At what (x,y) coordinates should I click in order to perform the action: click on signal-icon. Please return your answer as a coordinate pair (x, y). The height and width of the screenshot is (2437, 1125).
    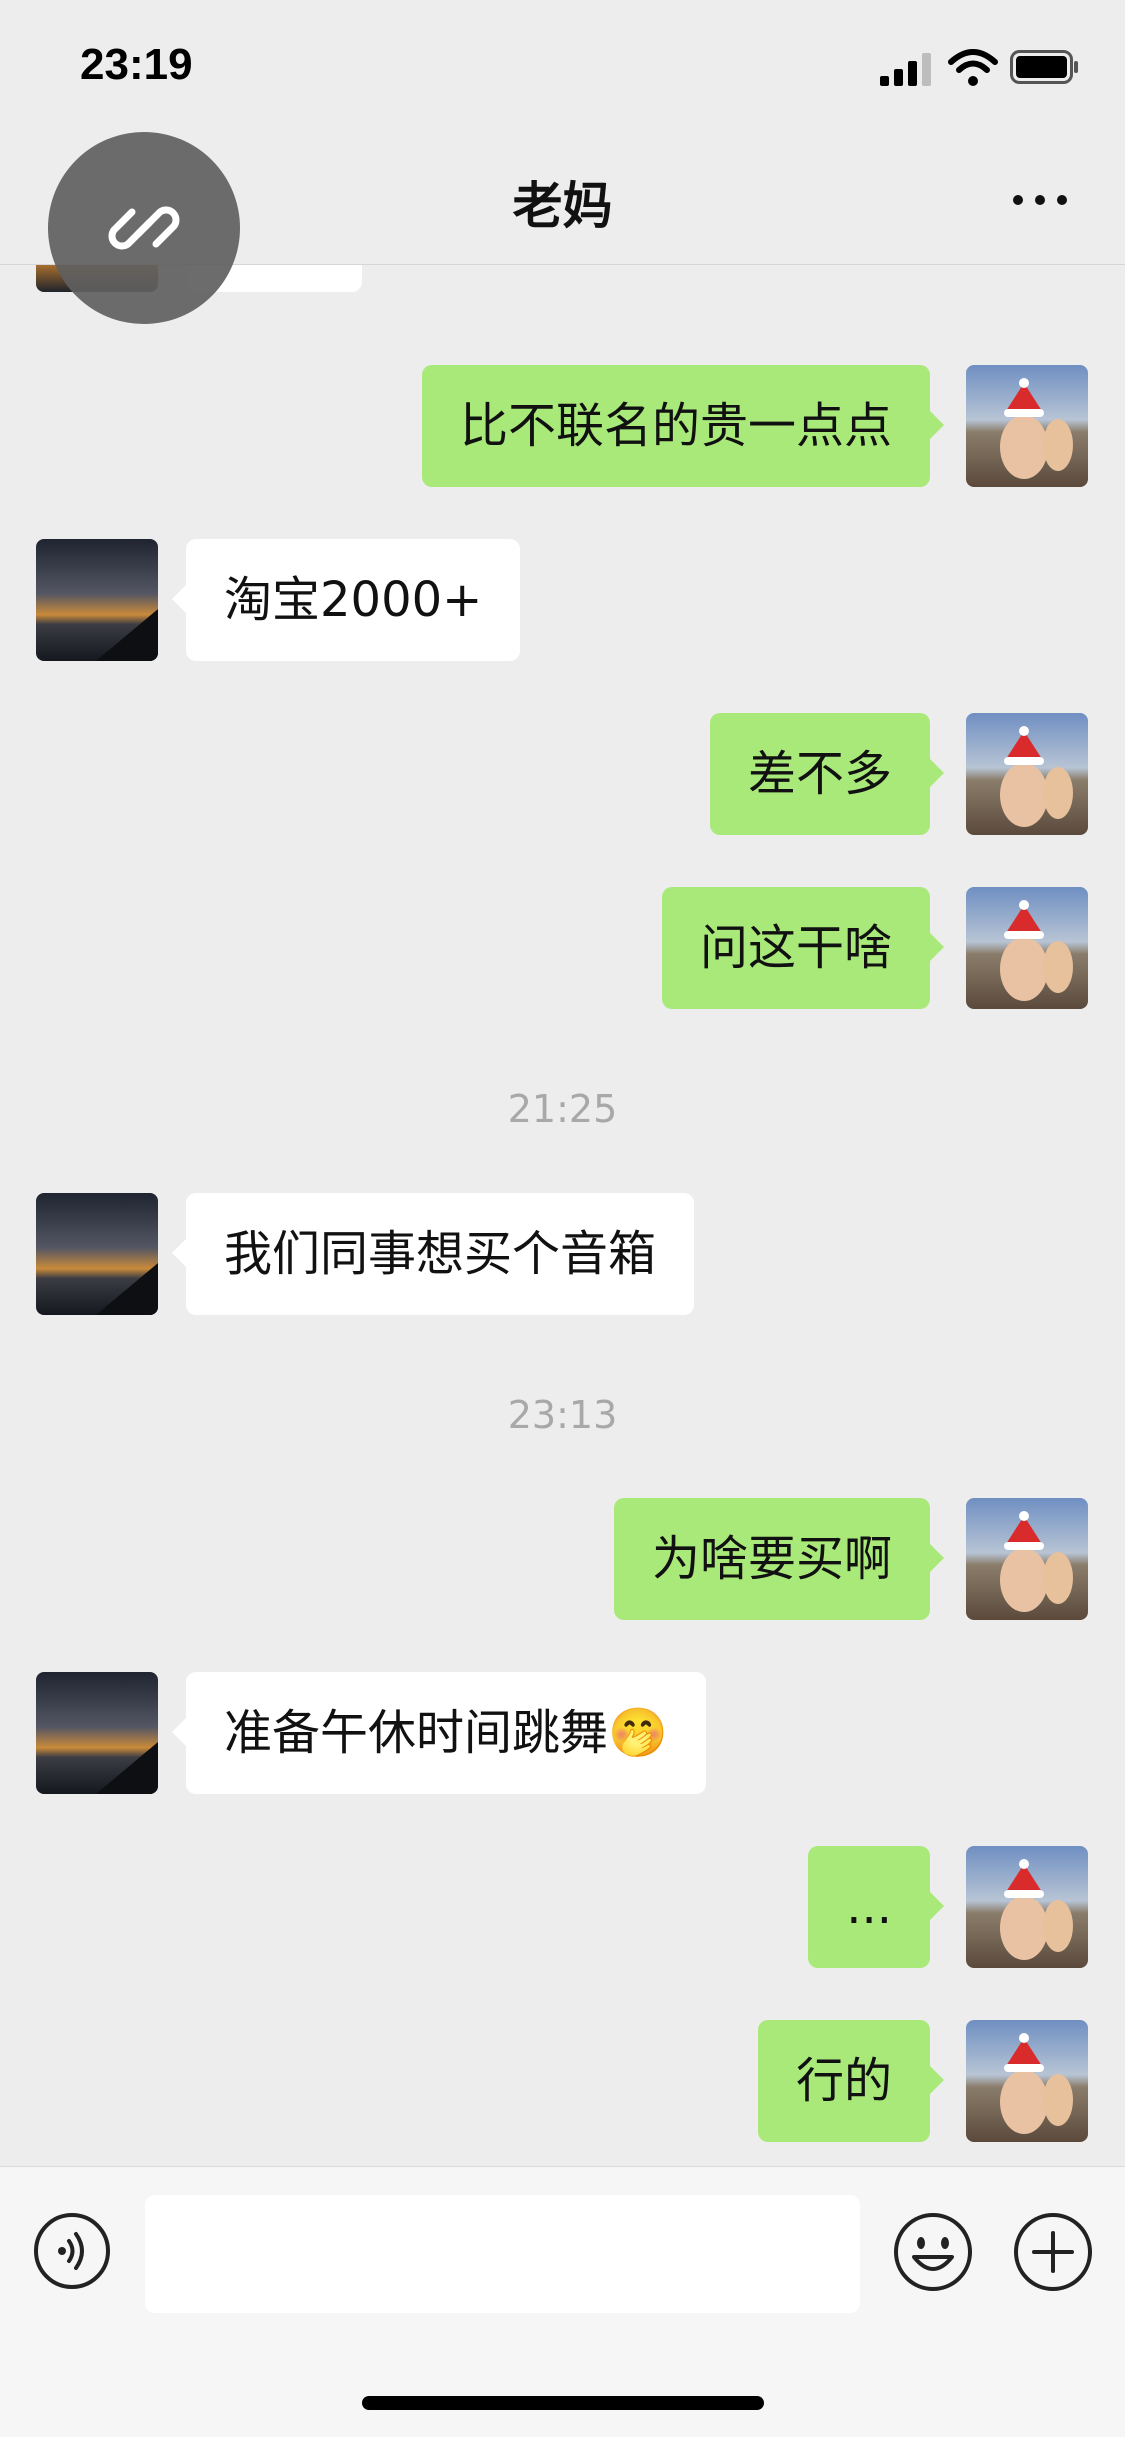
    Looking at the image, I should click on (905, 69).